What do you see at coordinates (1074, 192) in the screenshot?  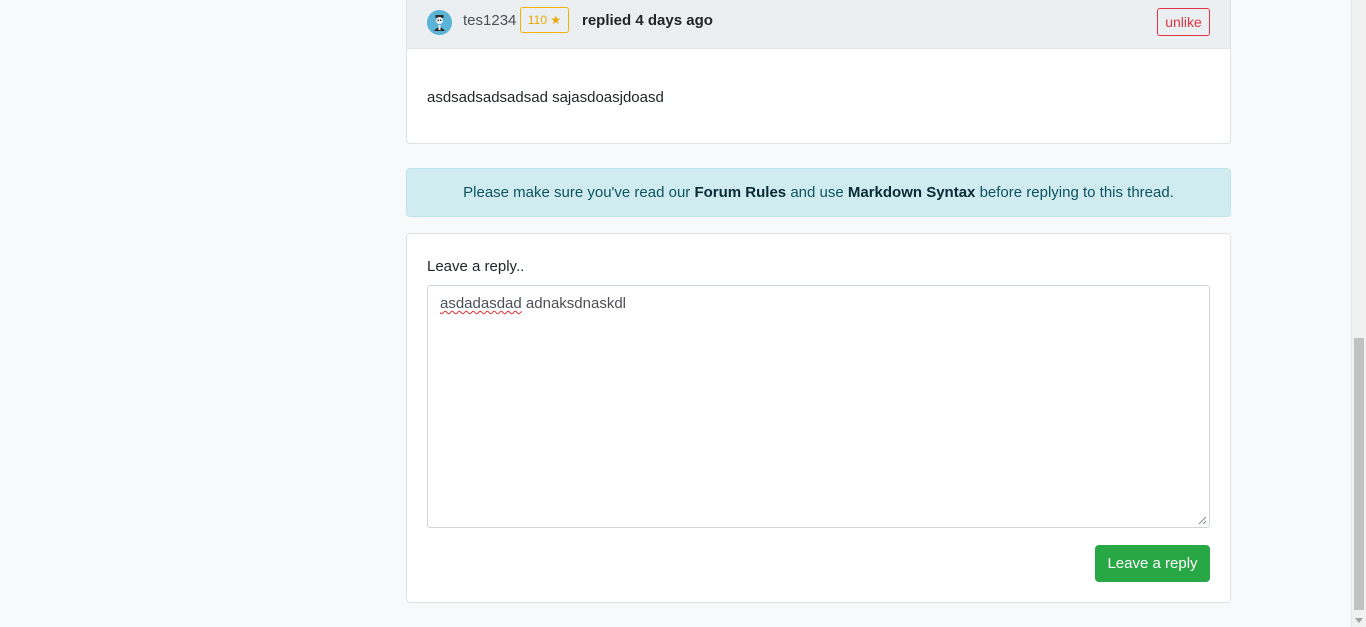 I see `alert-text-3: before replying to this thread.` at bounding box center [1074, 192].